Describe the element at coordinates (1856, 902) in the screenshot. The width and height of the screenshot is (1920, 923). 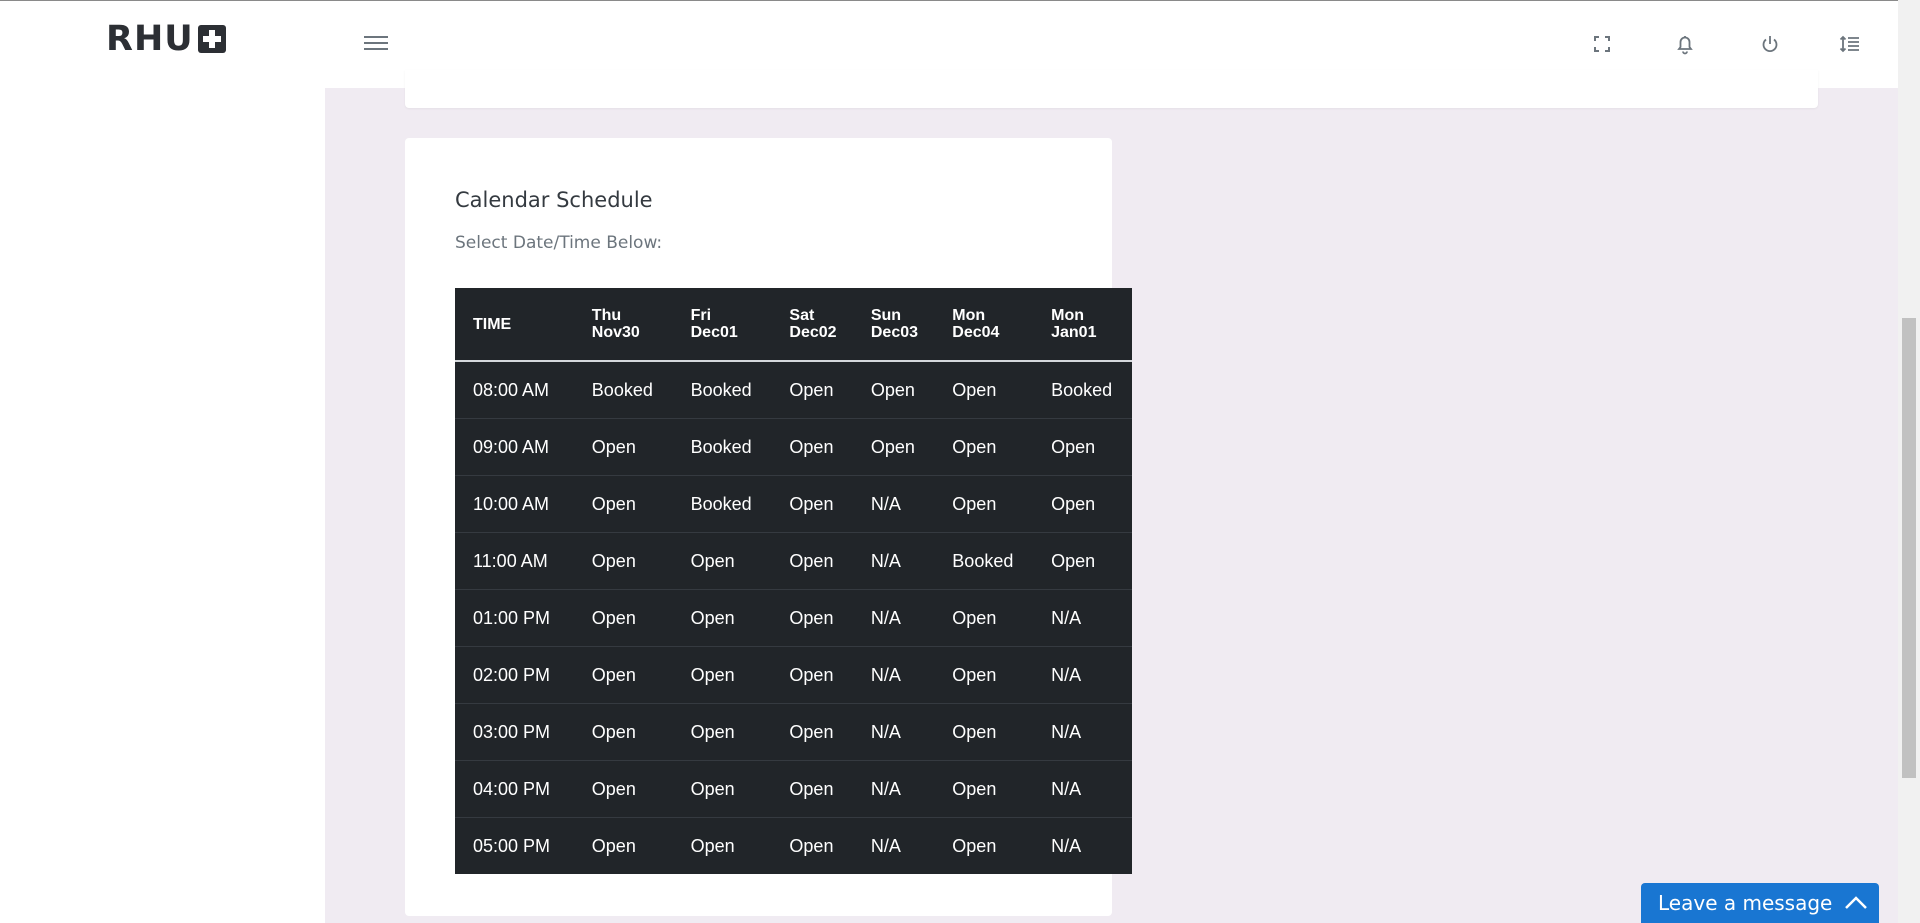
I see `chevron-up-icon` at that location.